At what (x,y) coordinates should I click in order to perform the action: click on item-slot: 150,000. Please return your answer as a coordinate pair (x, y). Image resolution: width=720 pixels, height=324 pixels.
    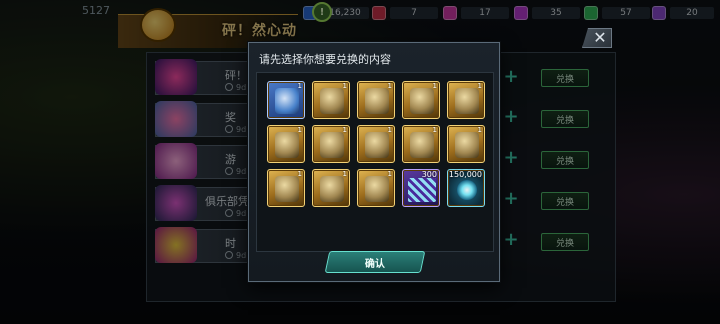
    Looking at the image, I should click on (466, 188).